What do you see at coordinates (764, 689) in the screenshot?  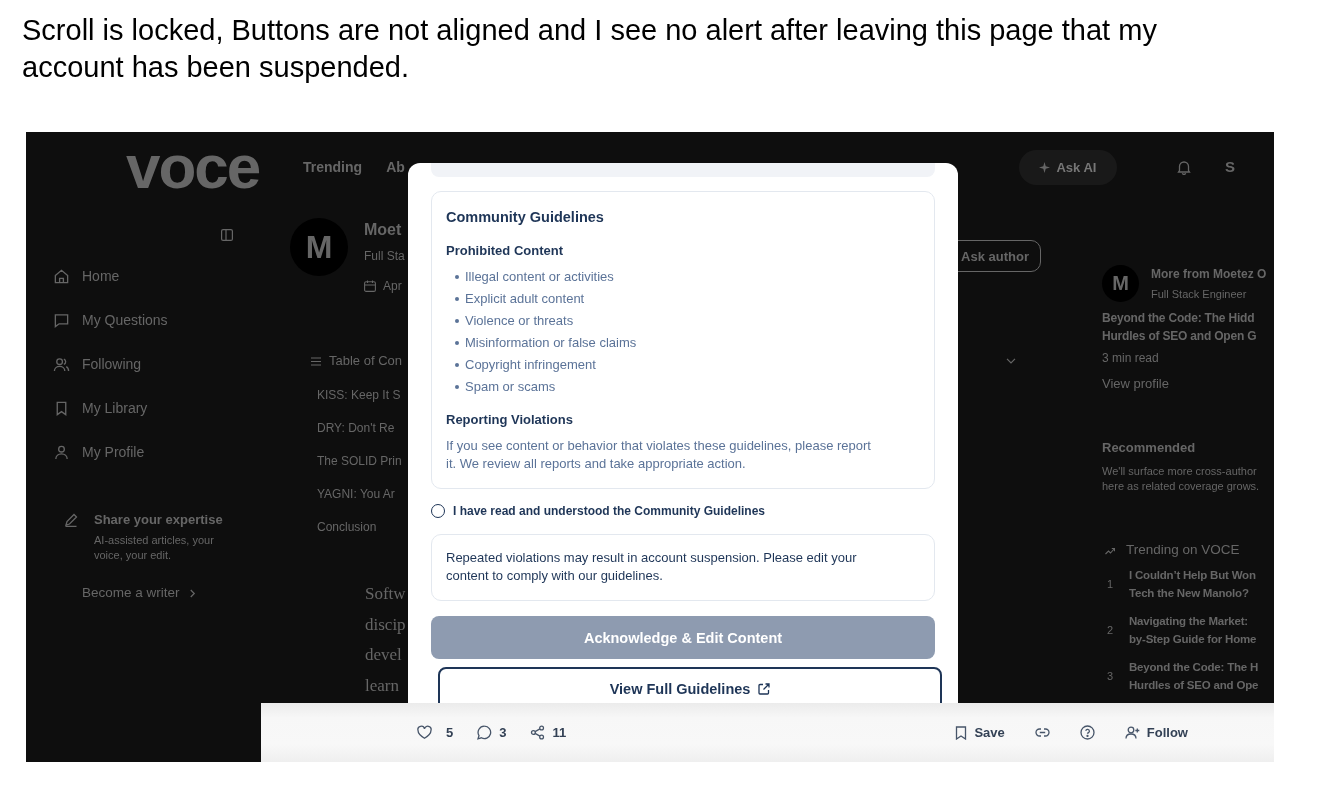 I see `external-link-icon` at bounding box center [764, 689].